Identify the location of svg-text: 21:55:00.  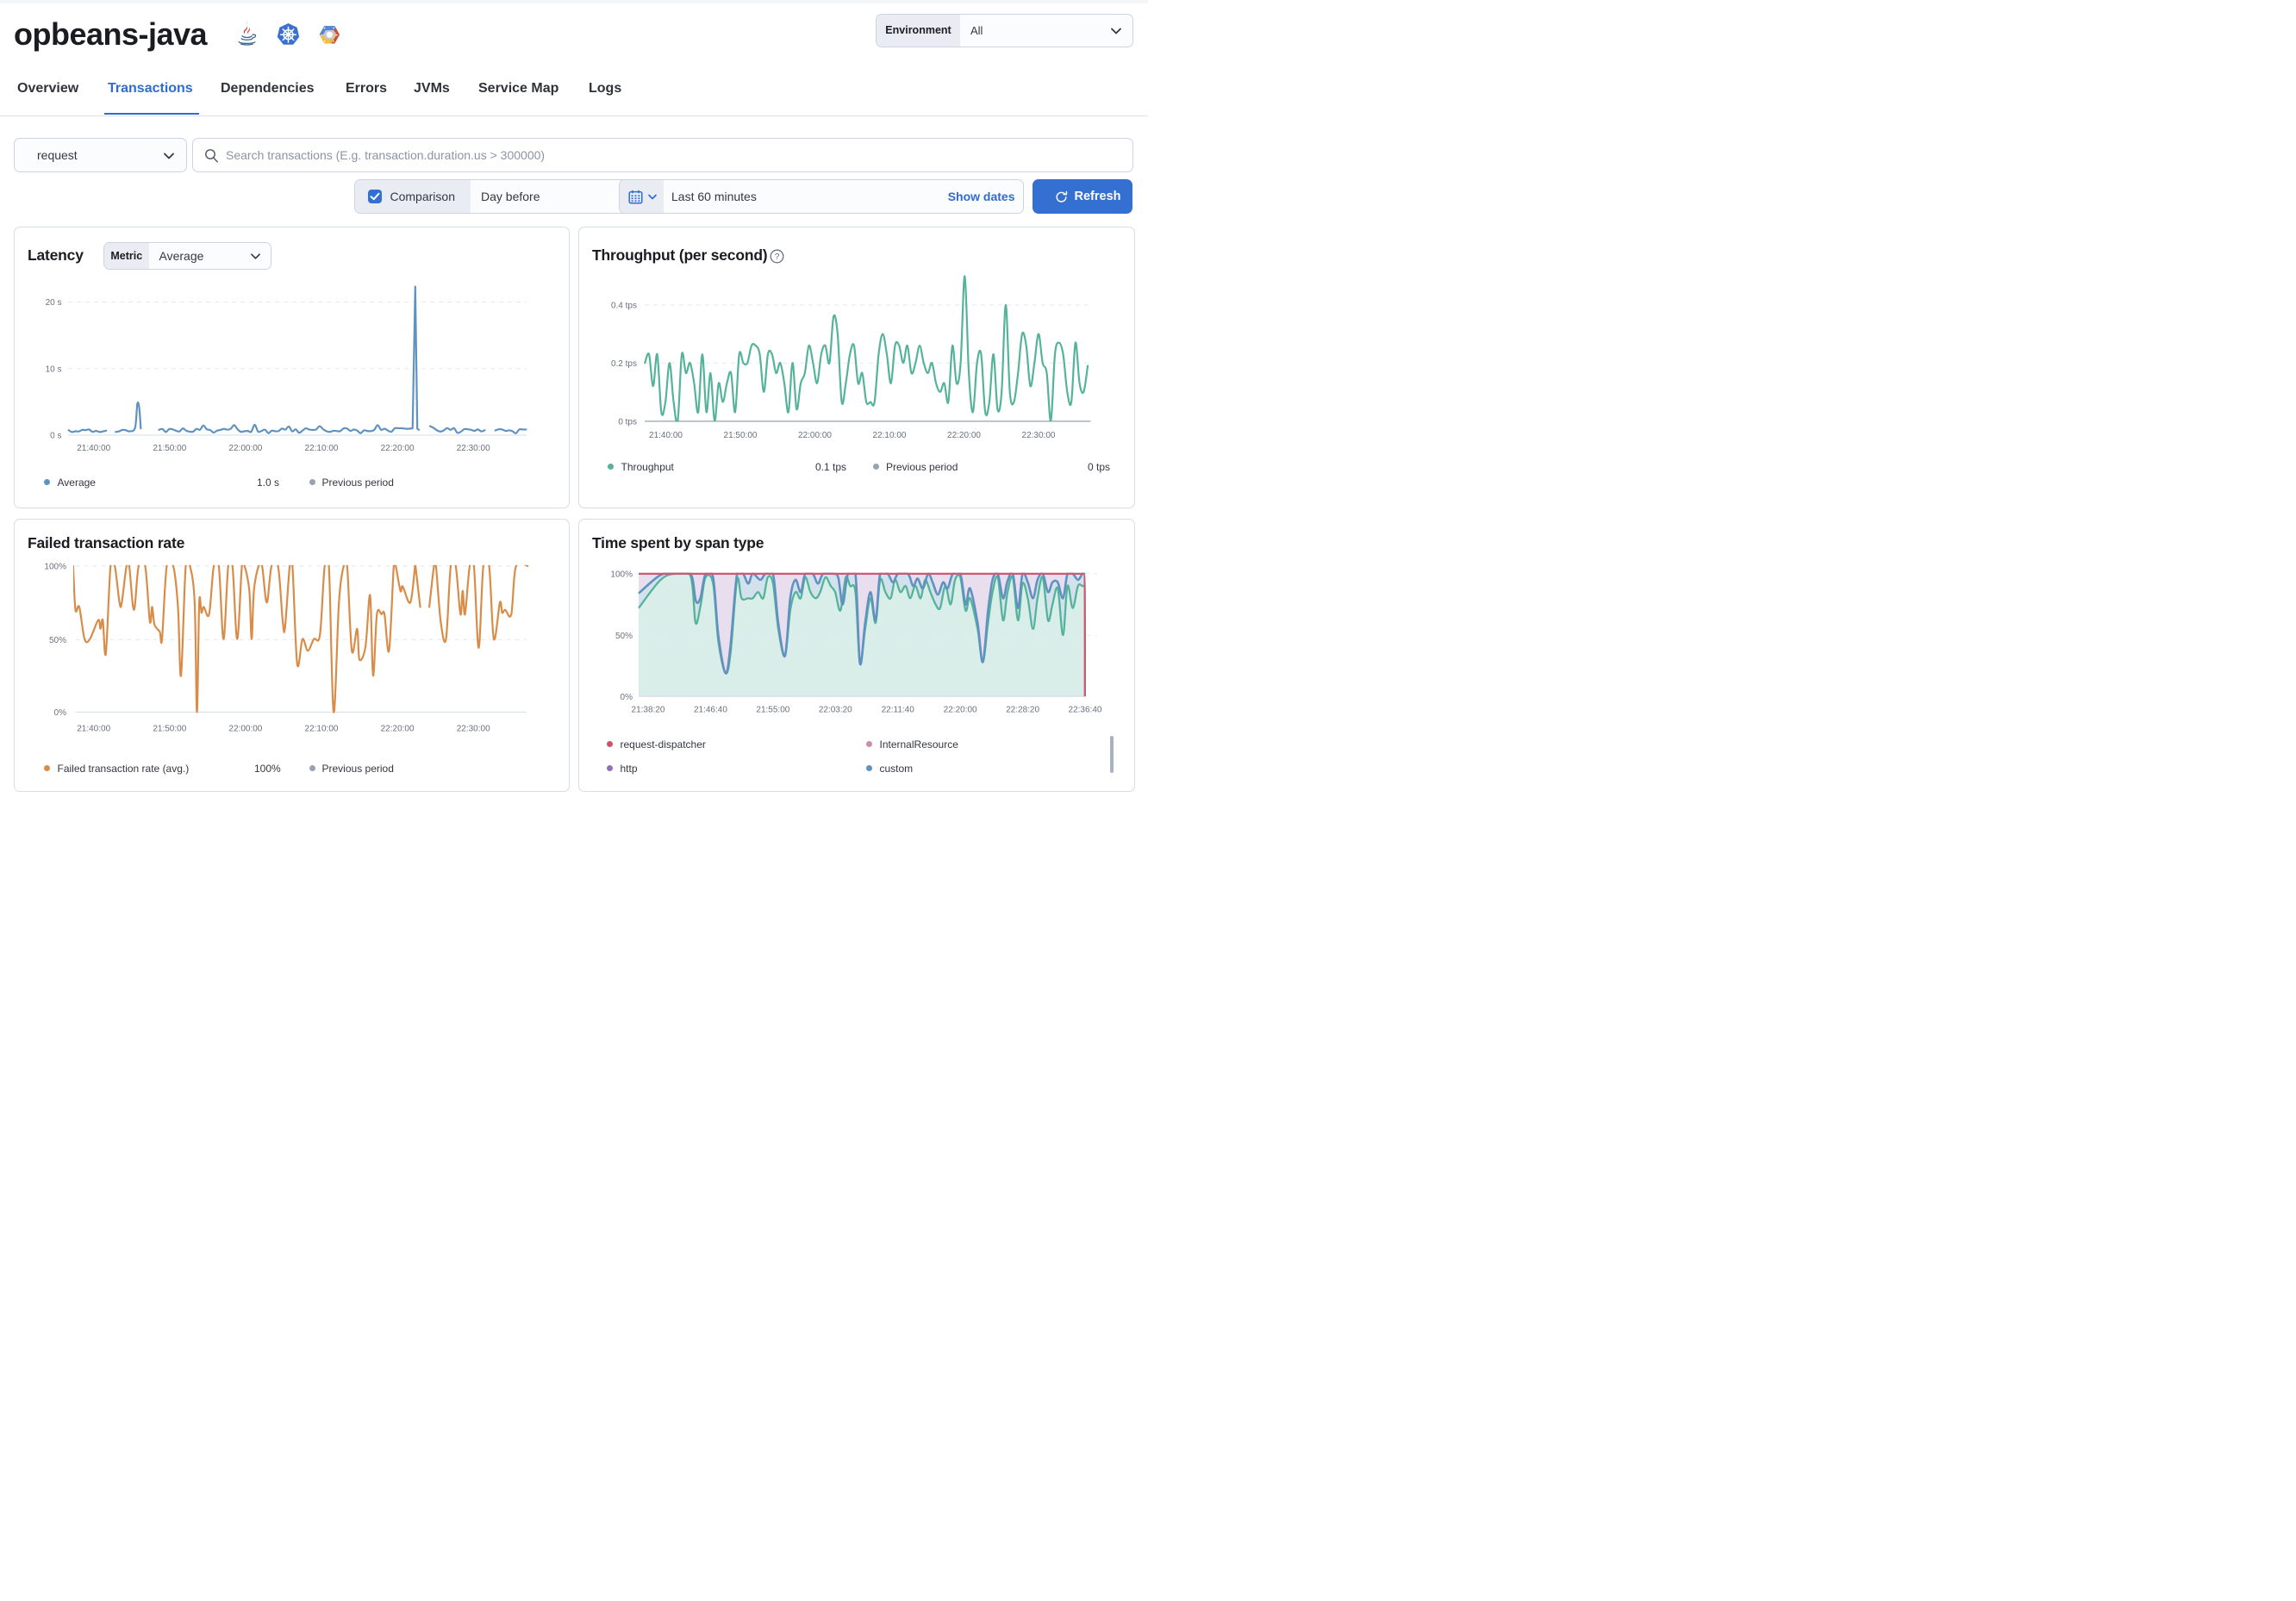
(772, 710).